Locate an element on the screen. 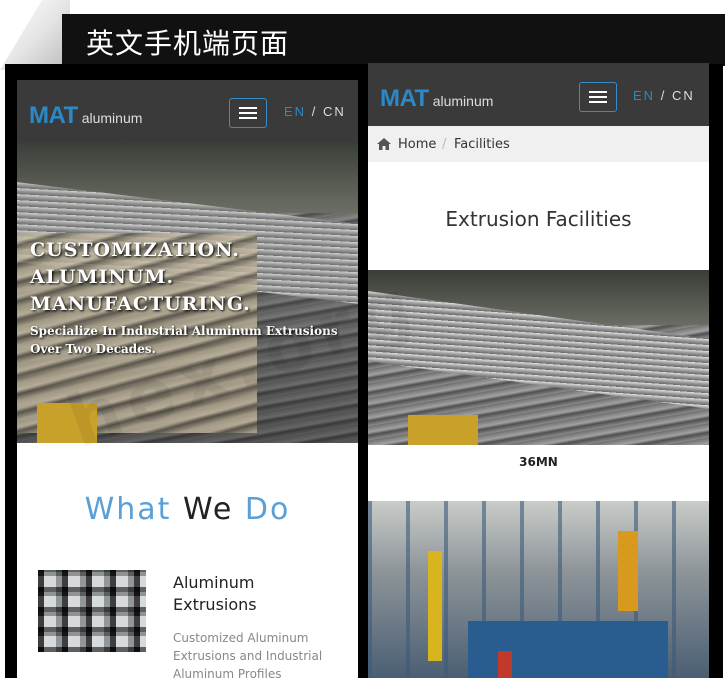  breadcrumb-home-link: Home is located at coordinates (417, 144).